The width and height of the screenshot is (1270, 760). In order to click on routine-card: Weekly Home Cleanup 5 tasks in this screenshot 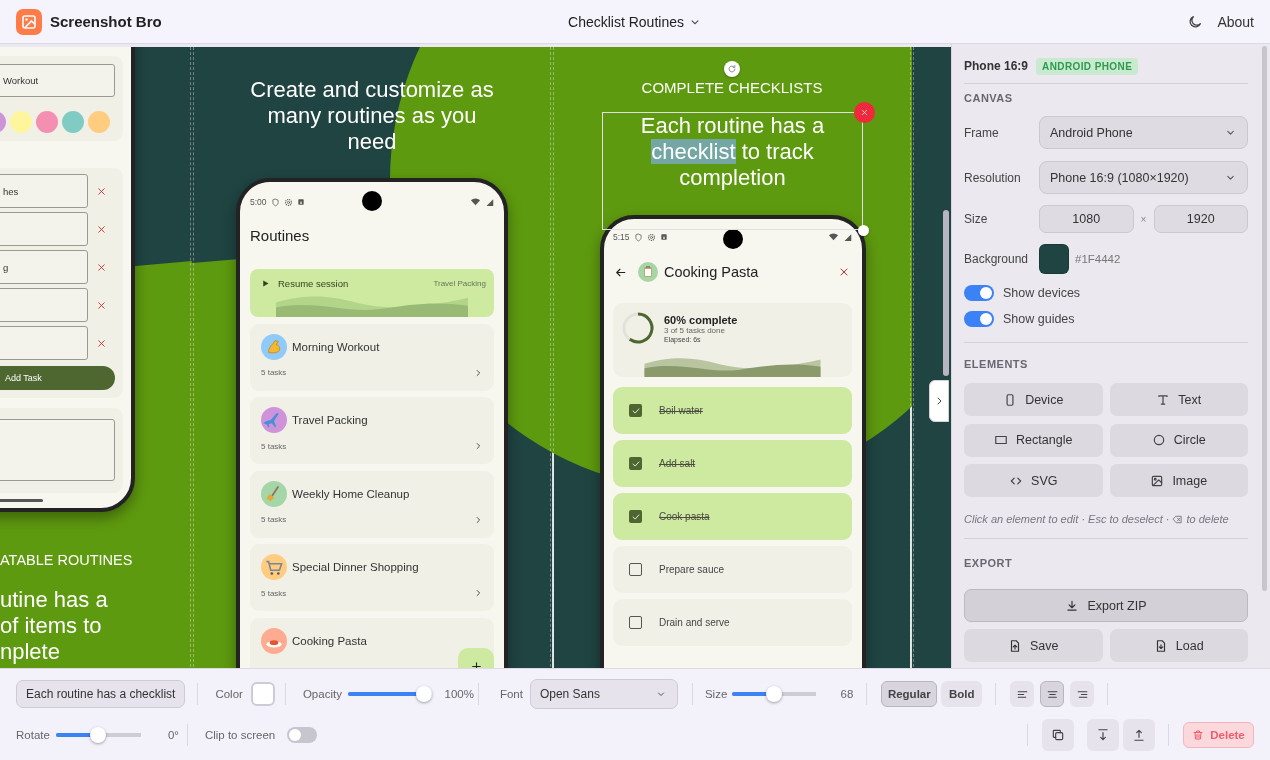, I will do `click(372, 504)`.